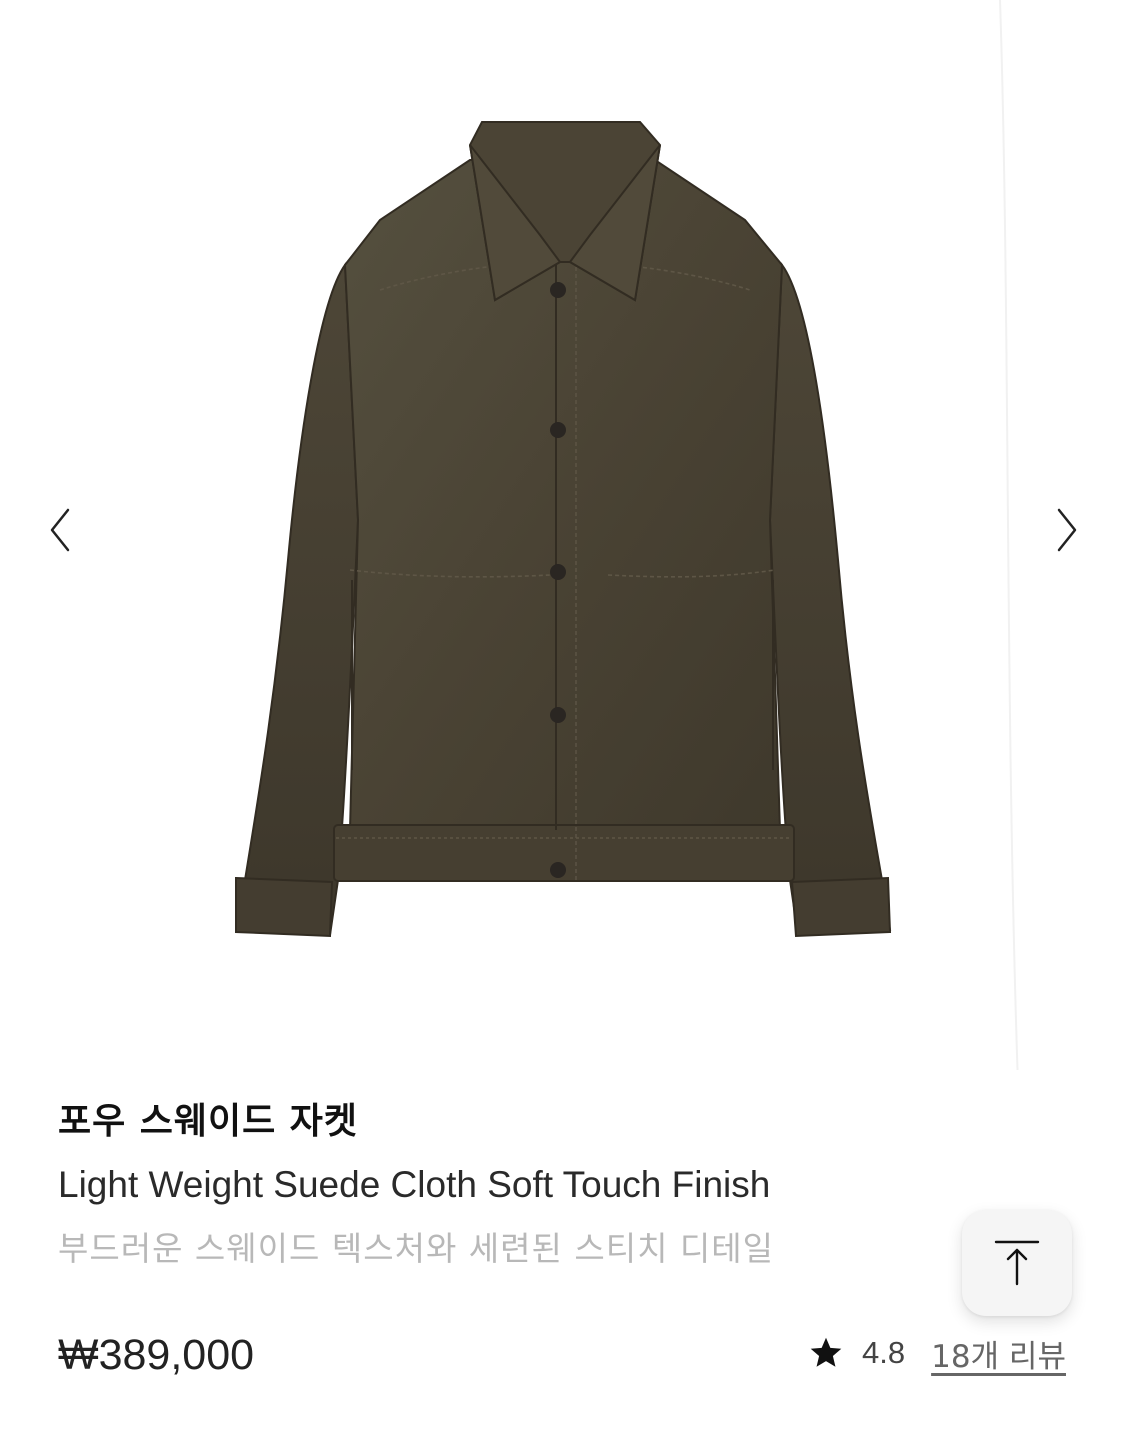 The width and height of the screenshot is (1125, 1445). I want to click on product-rating: 4.8 18개 리뷰, so click(937, 1353).